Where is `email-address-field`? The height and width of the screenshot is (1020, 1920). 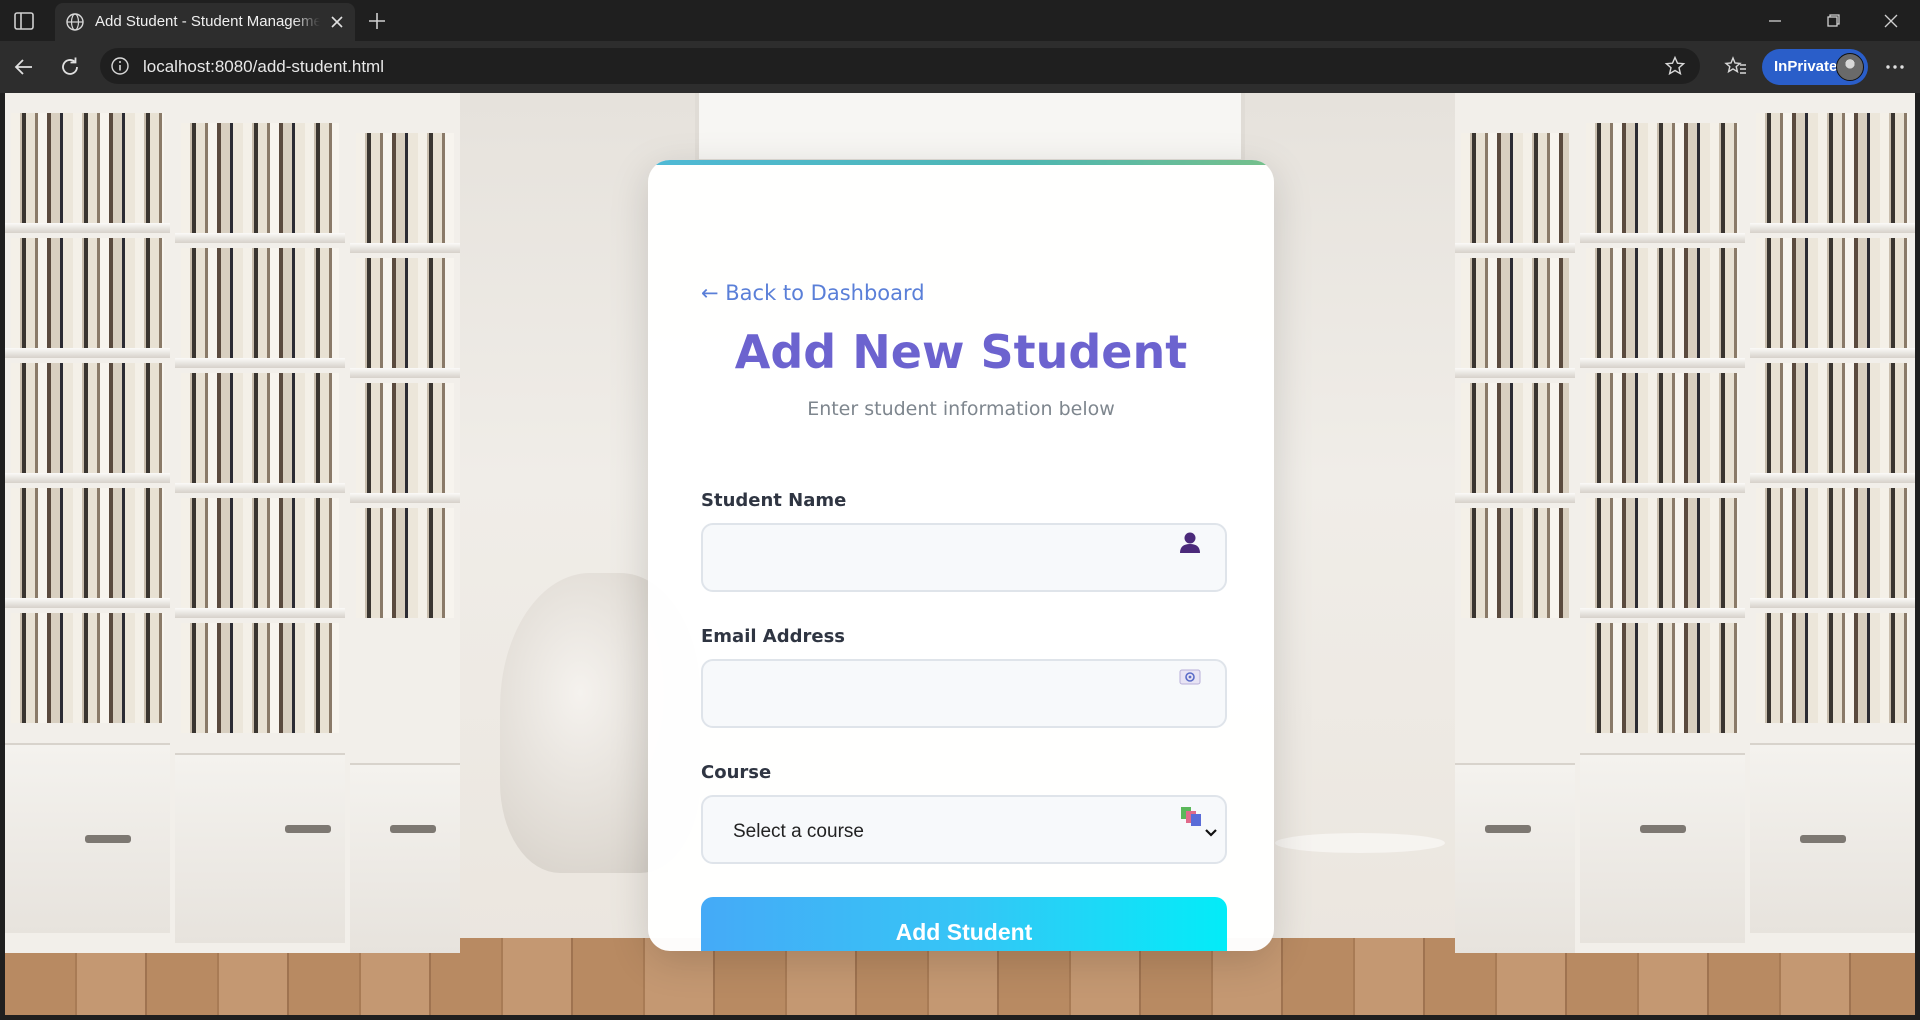
email-address-field is located at coordinates (964, 693).